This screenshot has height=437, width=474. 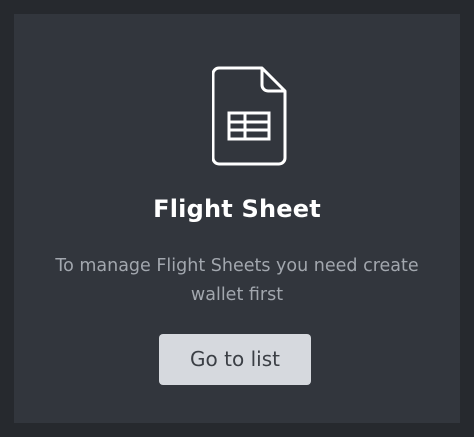 I want to click on card-title: Flight Sheet, so click(x=237, y=209).